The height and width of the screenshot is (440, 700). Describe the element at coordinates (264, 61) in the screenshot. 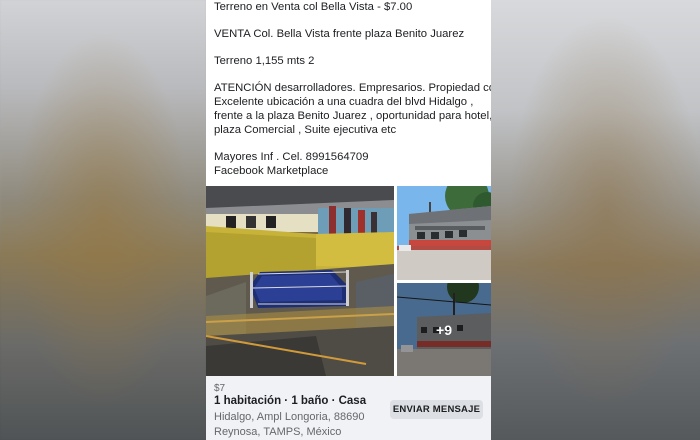

I see `post-text-line: Terreno 1,155 mts 2` at that location.